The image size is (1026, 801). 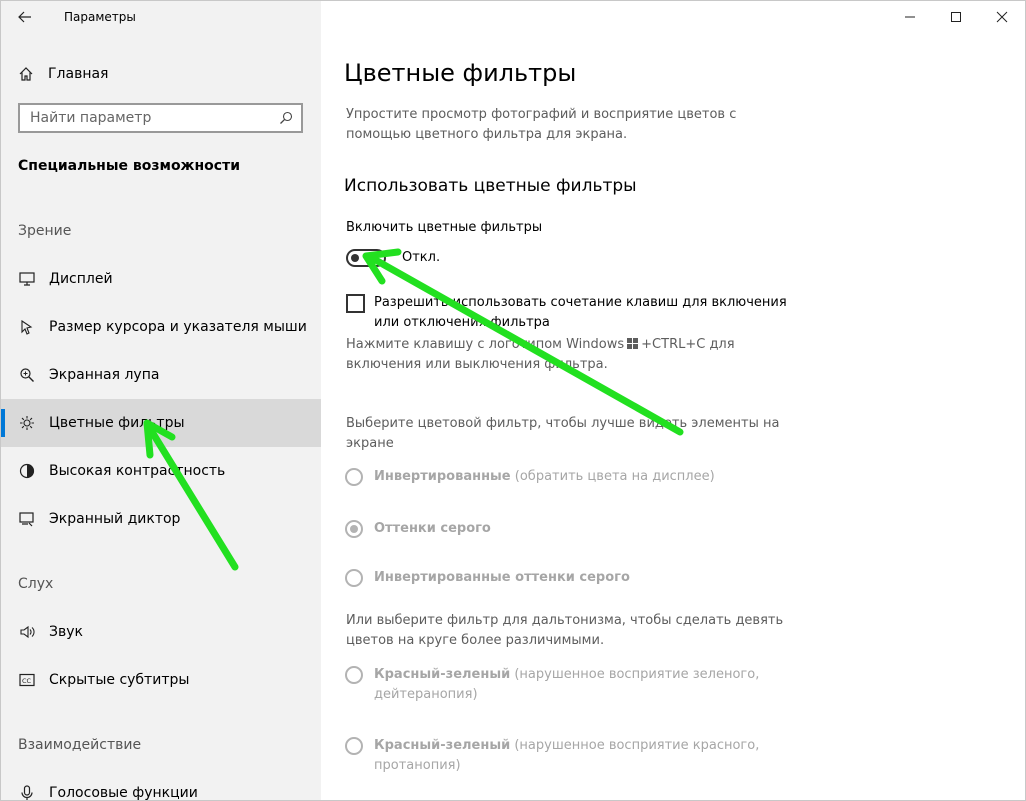 I want to click on group-label-hearing: Слух, so click(x=36, y=584).